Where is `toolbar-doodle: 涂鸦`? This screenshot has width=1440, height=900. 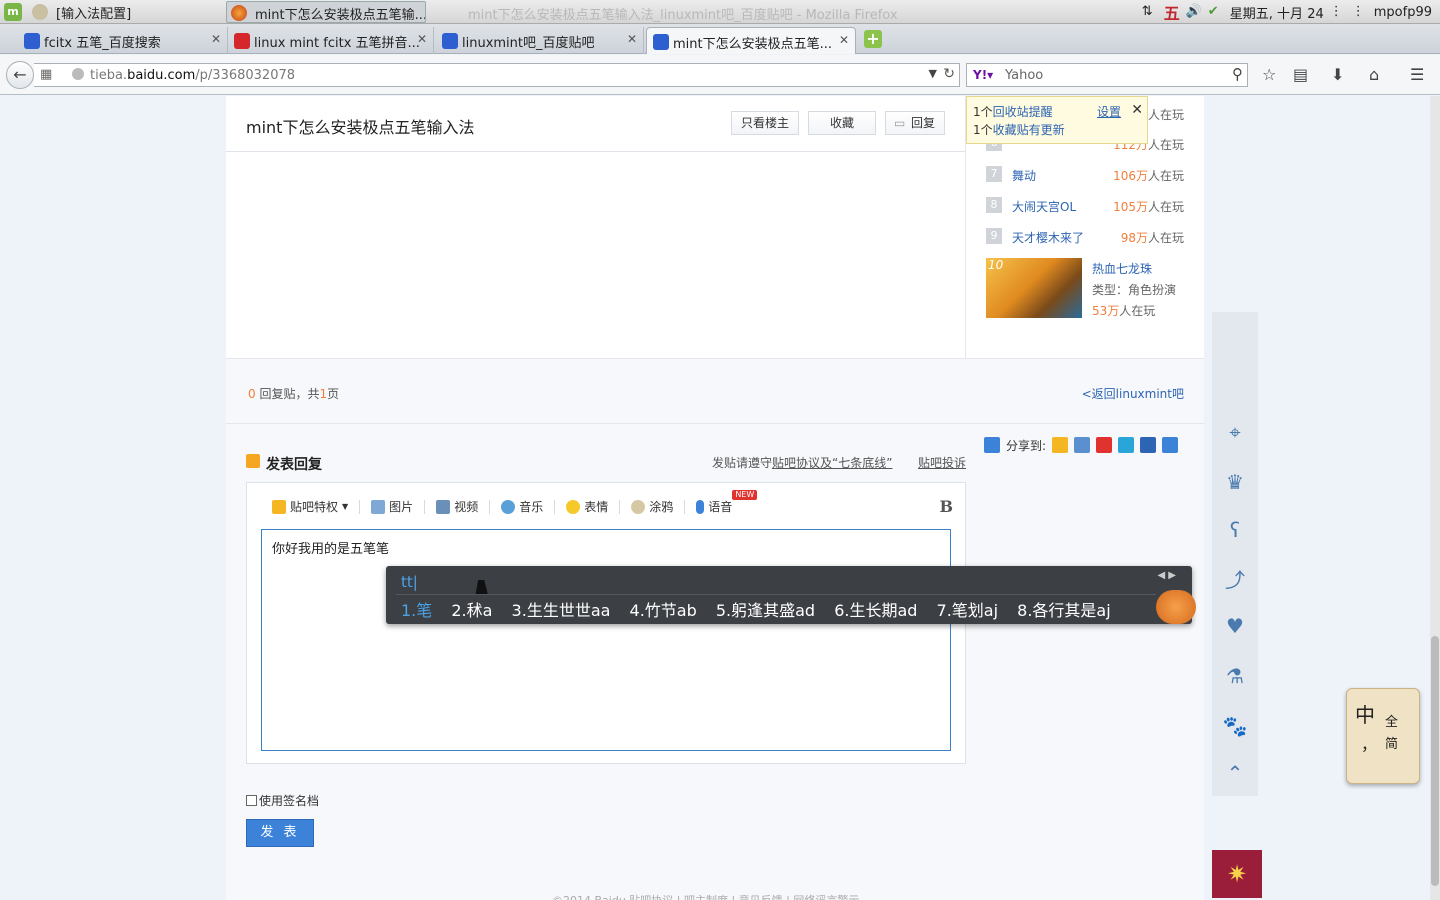
toolbar-doodle: 涂鸦 is located at coordinates (653, 507).